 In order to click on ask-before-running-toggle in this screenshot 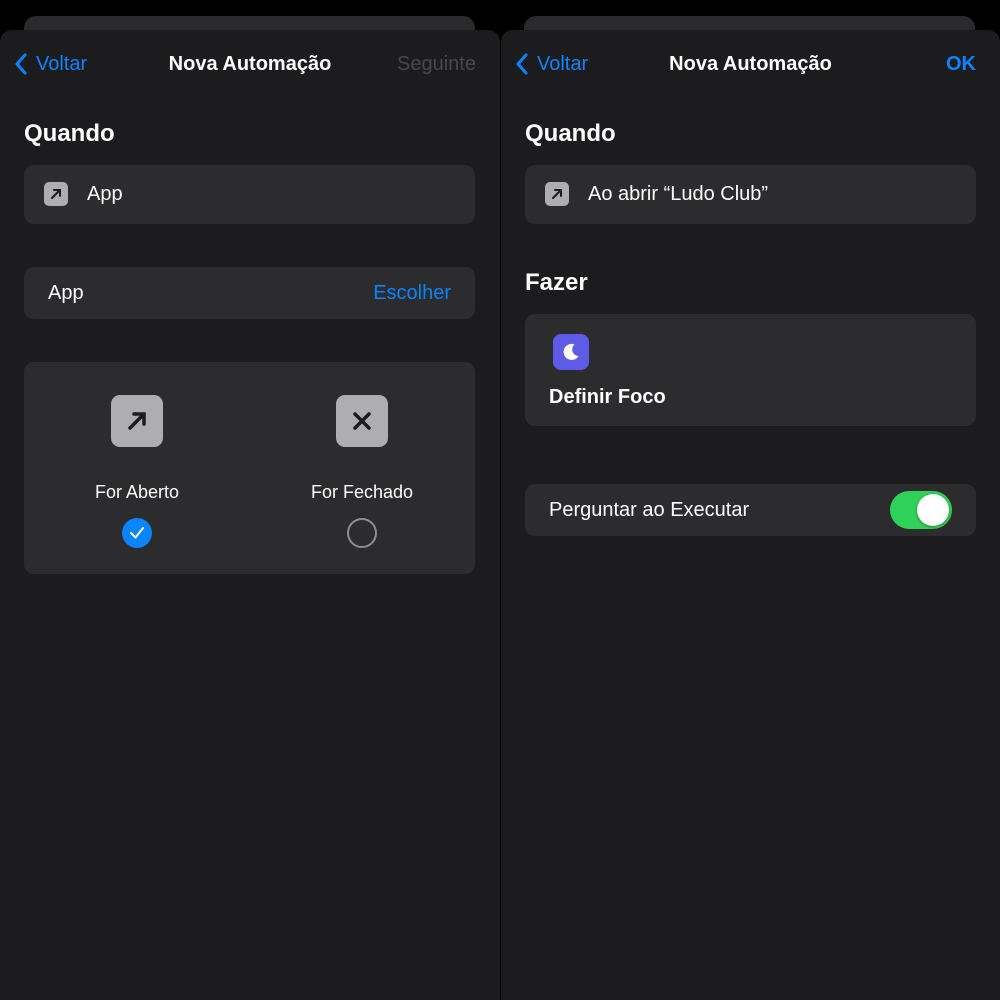, I will do `click(921, 510)`.